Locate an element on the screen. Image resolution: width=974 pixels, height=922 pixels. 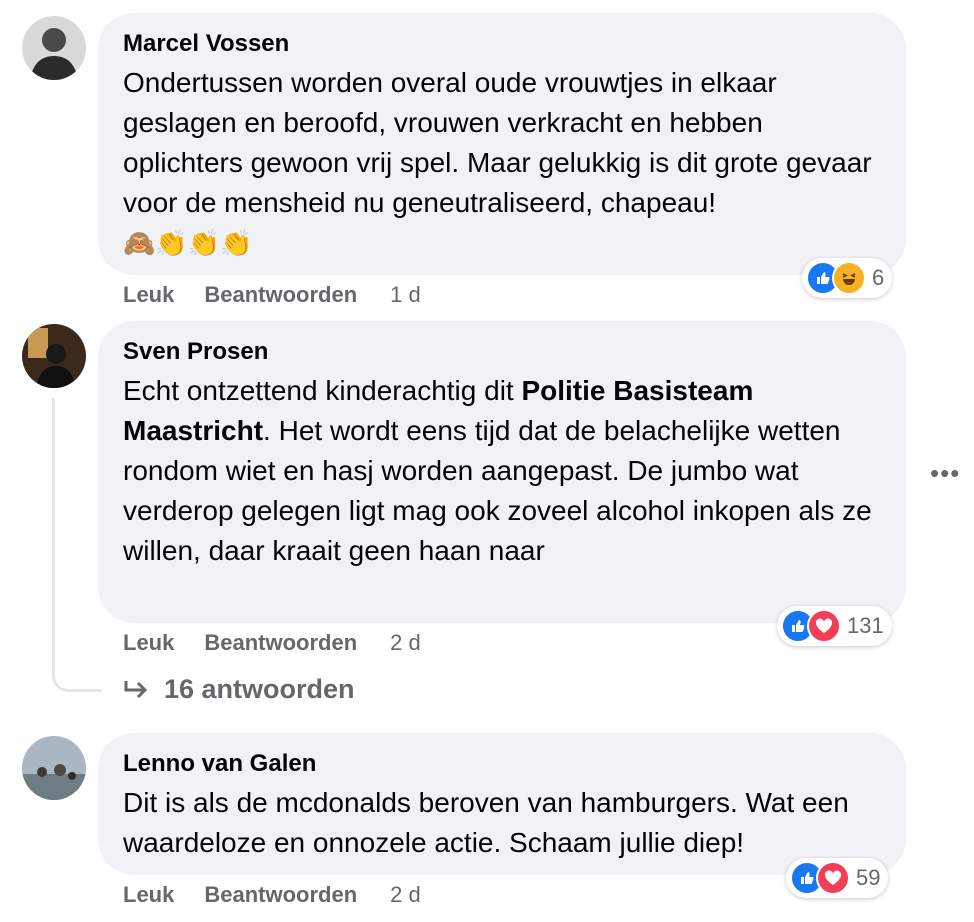
replies-count: 16 antwoorden is located at coordinates (259, 689).